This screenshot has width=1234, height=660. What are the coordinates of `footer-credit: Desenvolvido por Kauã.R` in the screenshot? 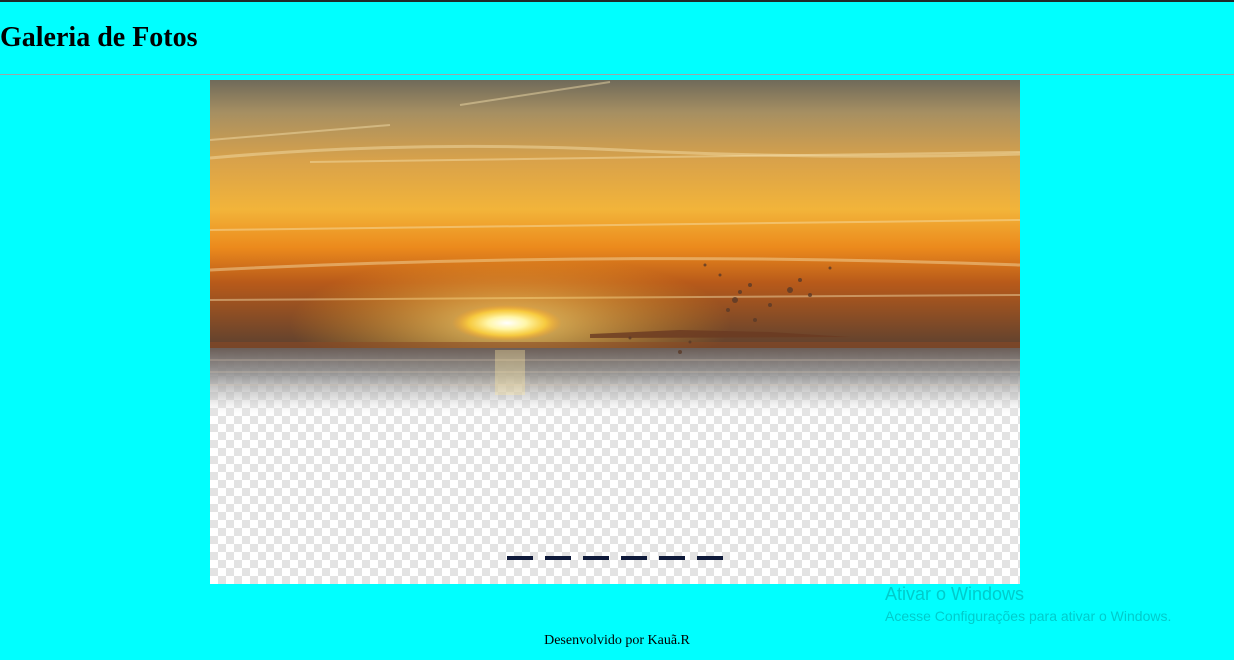 It's located at (617, 640).